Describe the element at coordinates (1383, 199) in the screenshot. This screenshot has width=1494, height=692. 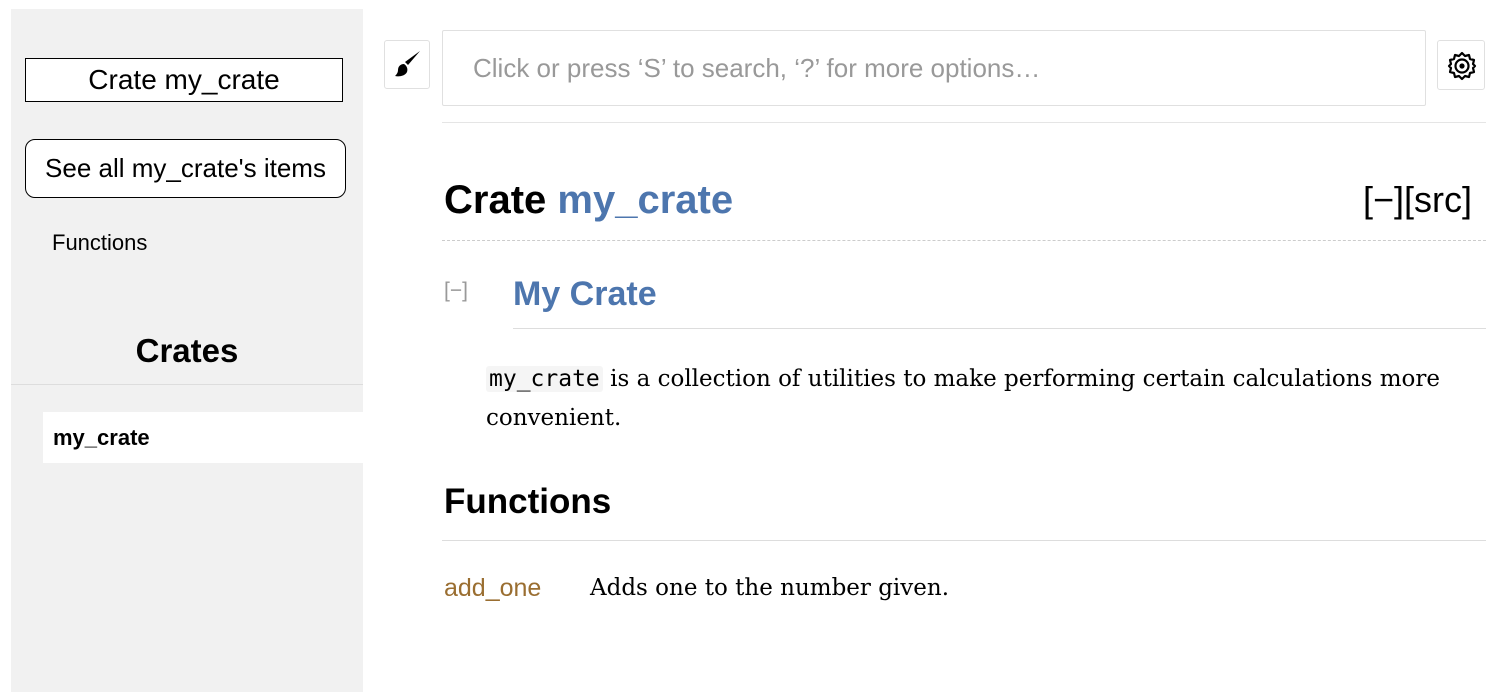
I see `collapse-all-toggle: [−]` at that location.